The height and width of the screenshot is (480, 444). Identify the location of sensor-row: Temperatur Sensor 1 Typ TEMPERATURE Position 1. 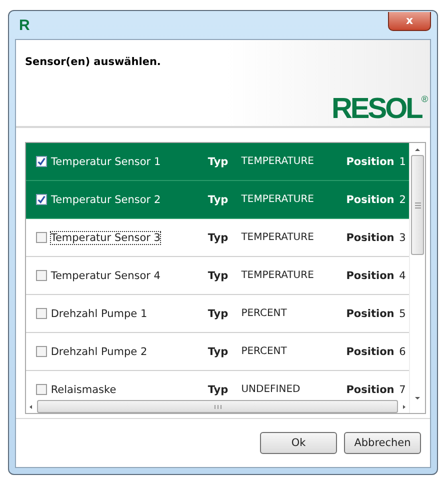
(217, 162).